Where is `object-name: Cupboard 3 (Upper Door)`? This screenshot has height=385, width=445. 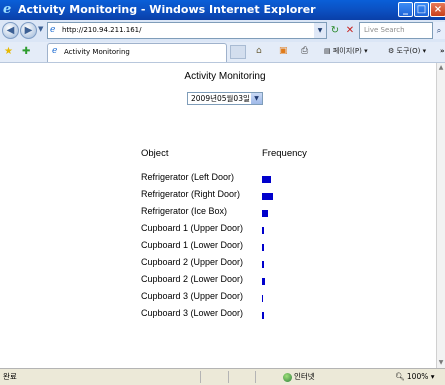
object-name: Cupboard 3 (Upper Door) is located at coordinates (192, 296).